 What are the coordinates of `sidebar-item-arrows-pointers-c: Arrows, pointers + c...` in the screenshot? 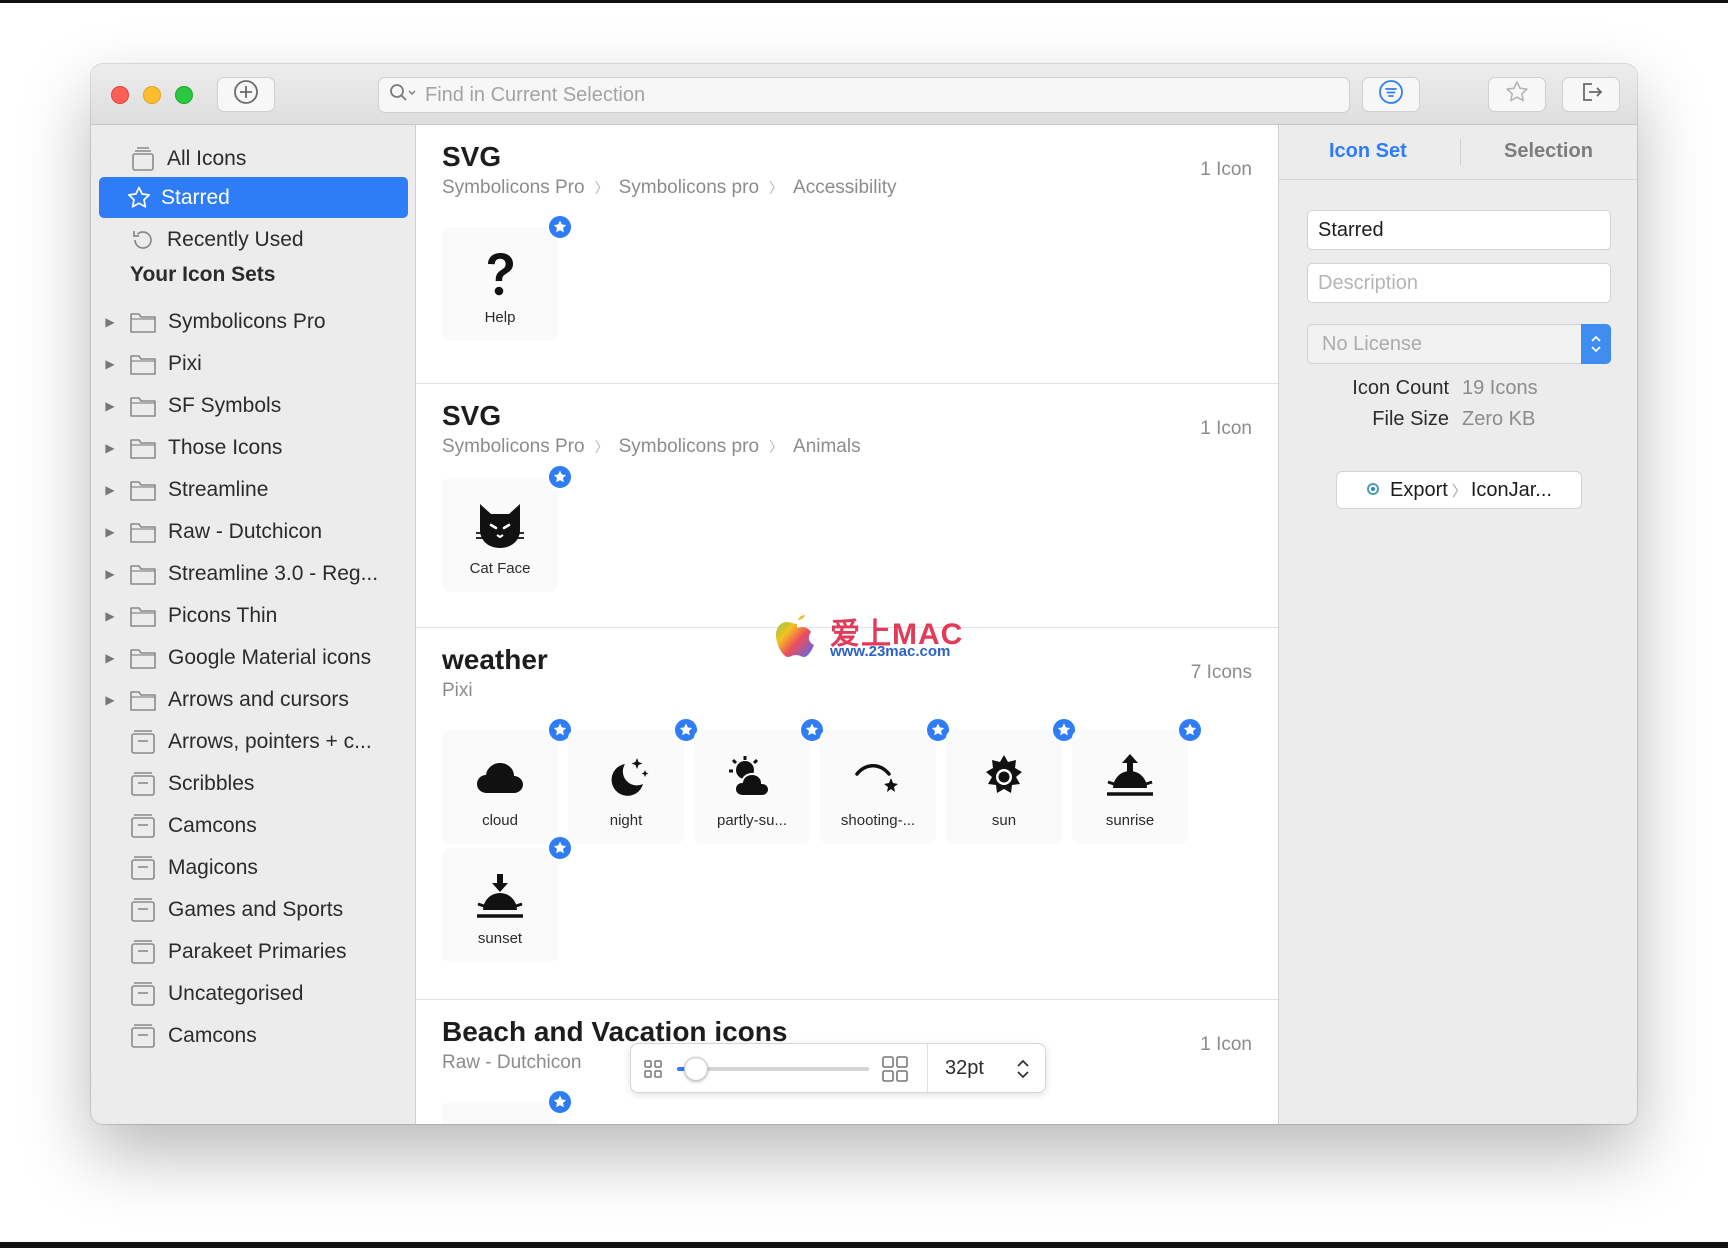 It's located at (253, 741).